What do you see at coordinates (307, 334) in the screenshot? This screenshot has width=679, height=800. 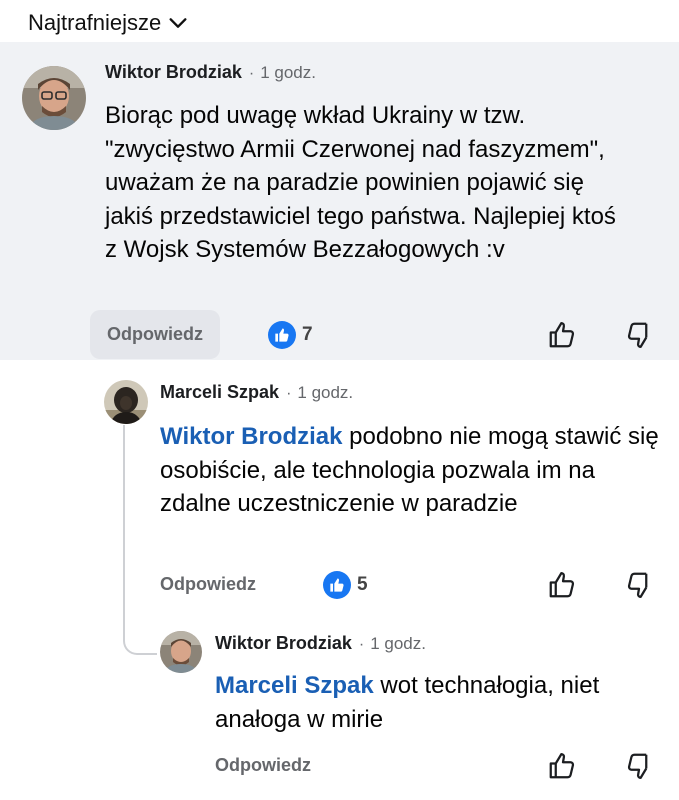 I see `like-count: 7` at bounding box center [307, 334].